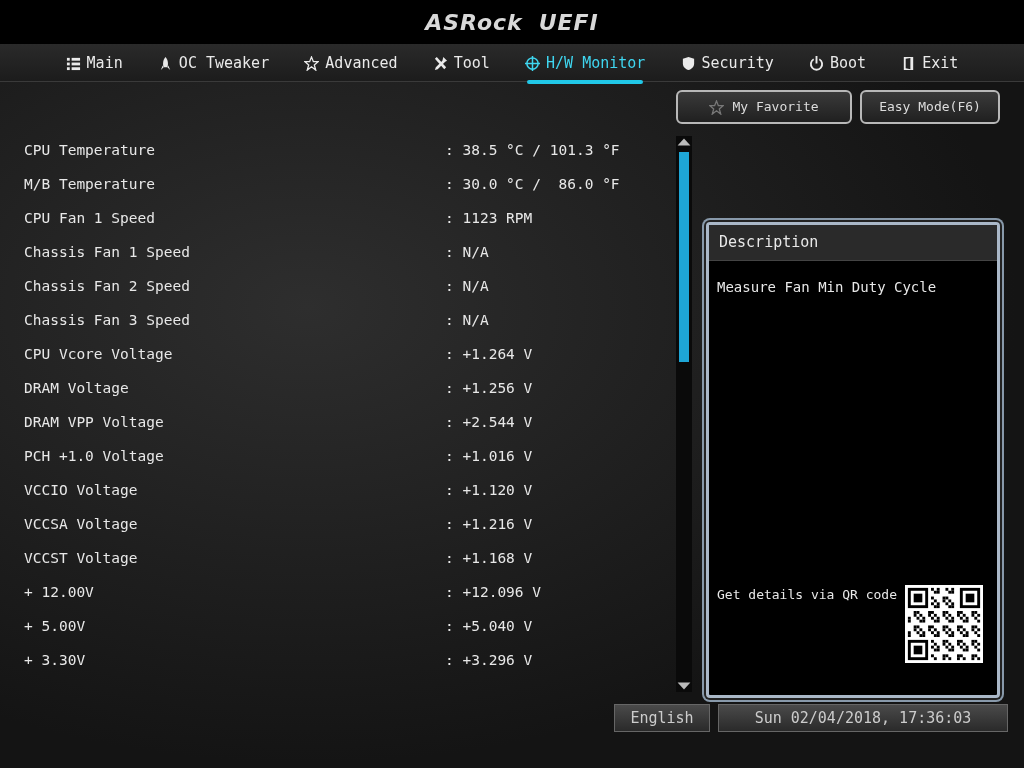  Describe the element at coordinates (684, 414) in the screenshot. I see `scrollbar` at that location.